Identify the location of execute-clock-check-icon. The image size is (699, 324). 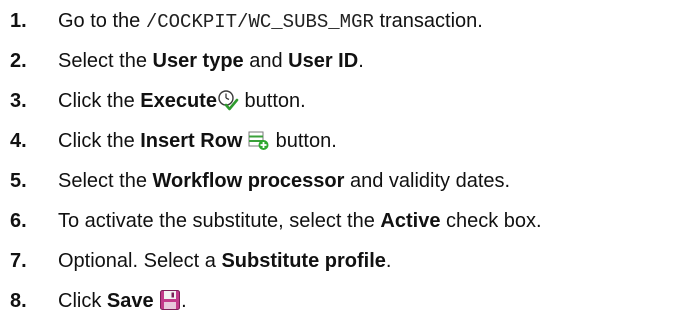
(228, 100).